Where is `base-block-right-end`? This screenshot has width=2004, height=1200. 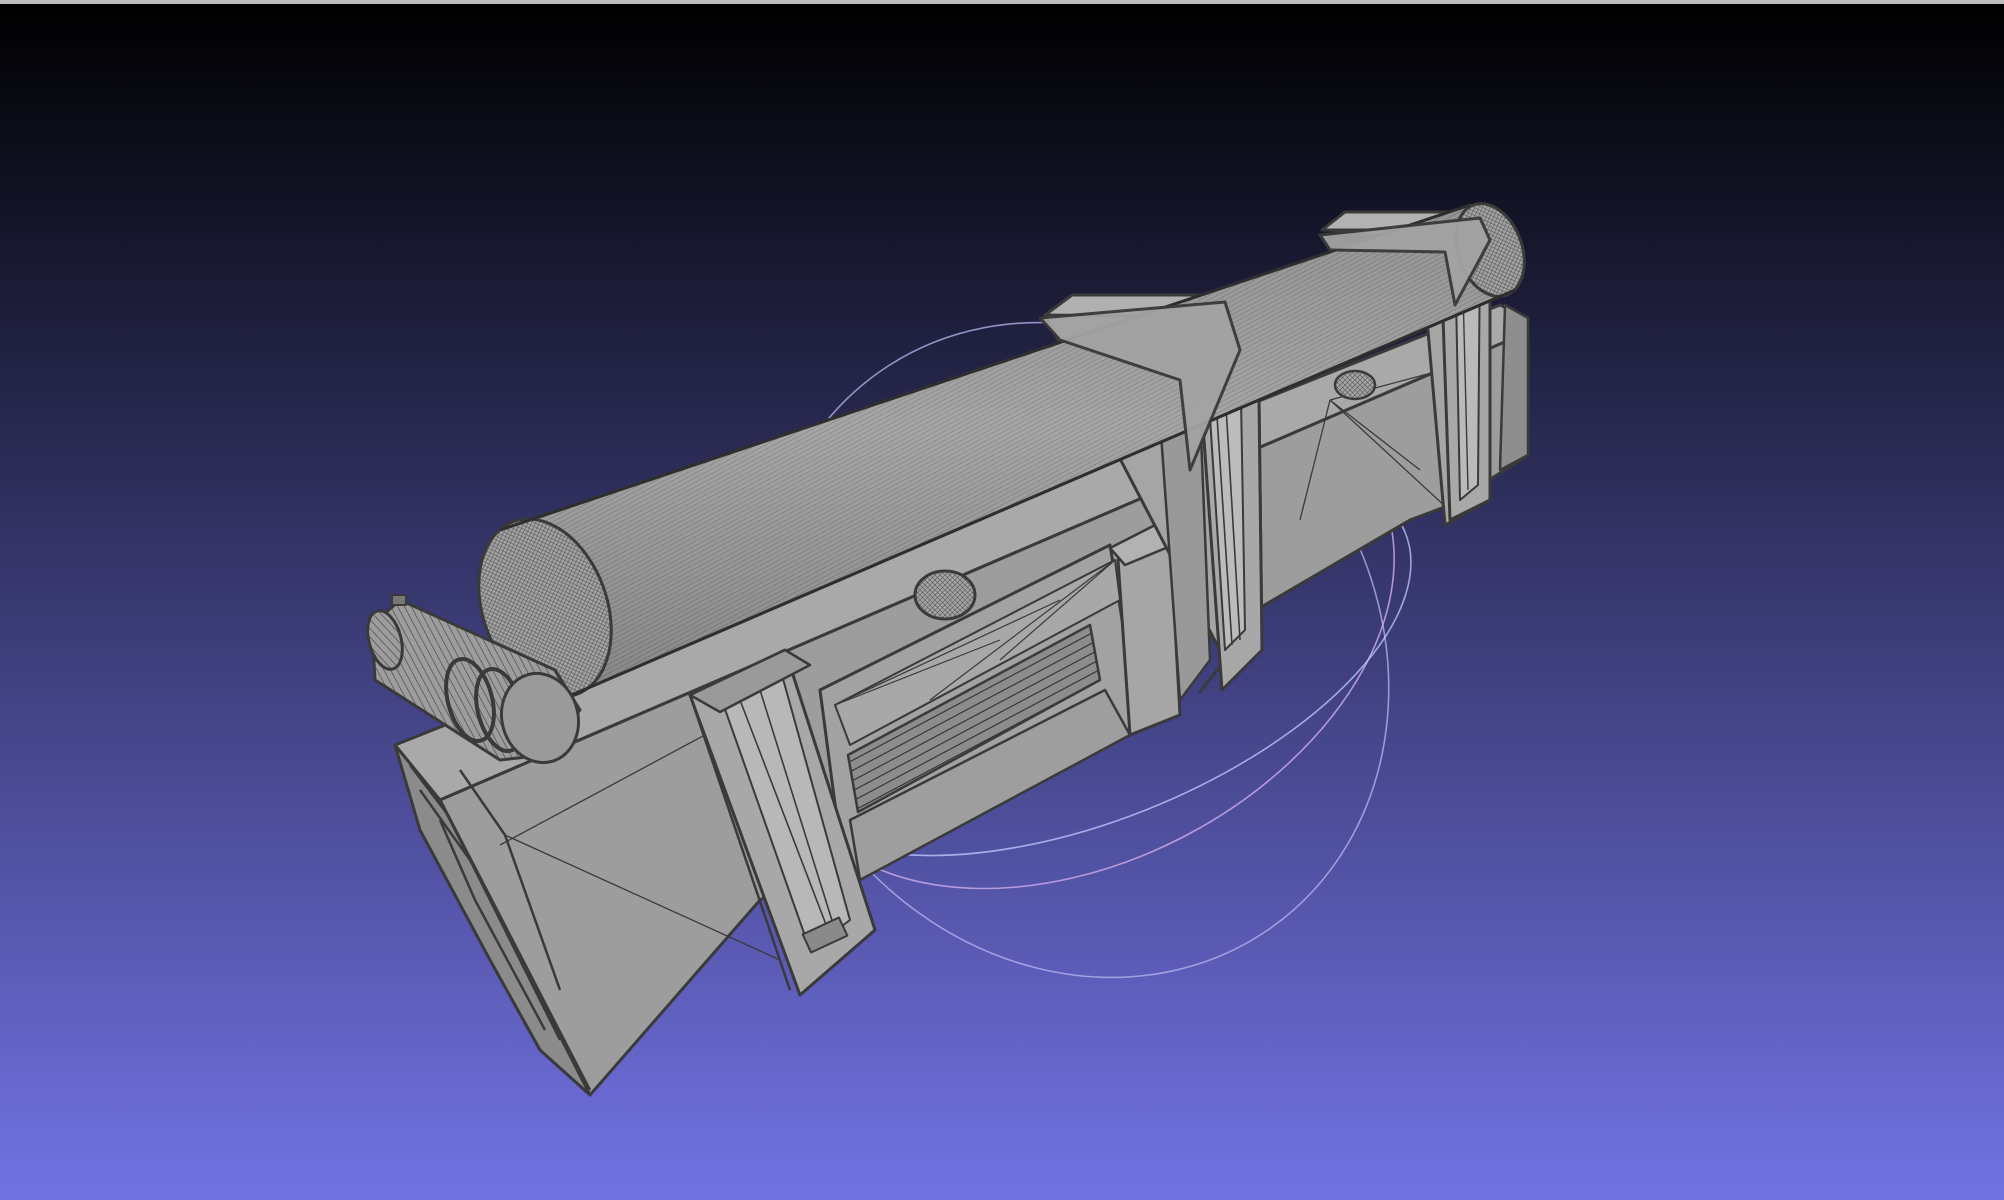
base-block-right-end is located at coordinates (1514, 387).